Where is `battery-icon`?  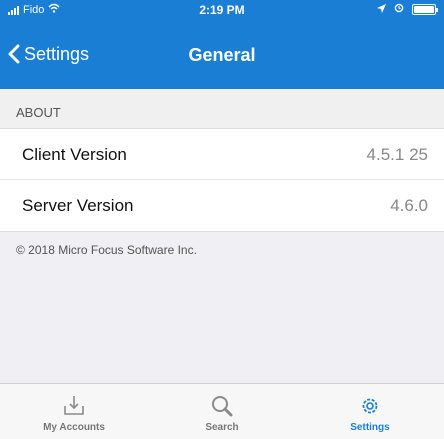
battery-icon is located at coordinates (425, 9).